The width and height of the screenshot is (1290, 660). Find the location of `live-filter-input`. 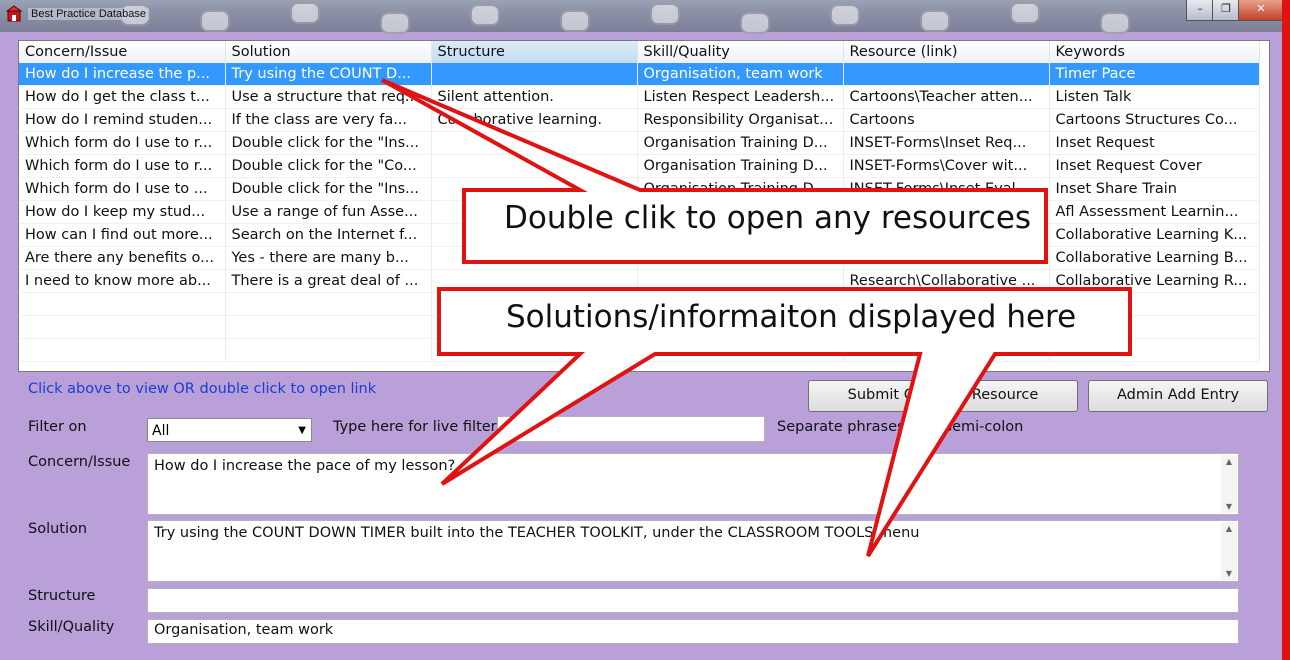

live-filter-input is located at coordinates (631, 429).